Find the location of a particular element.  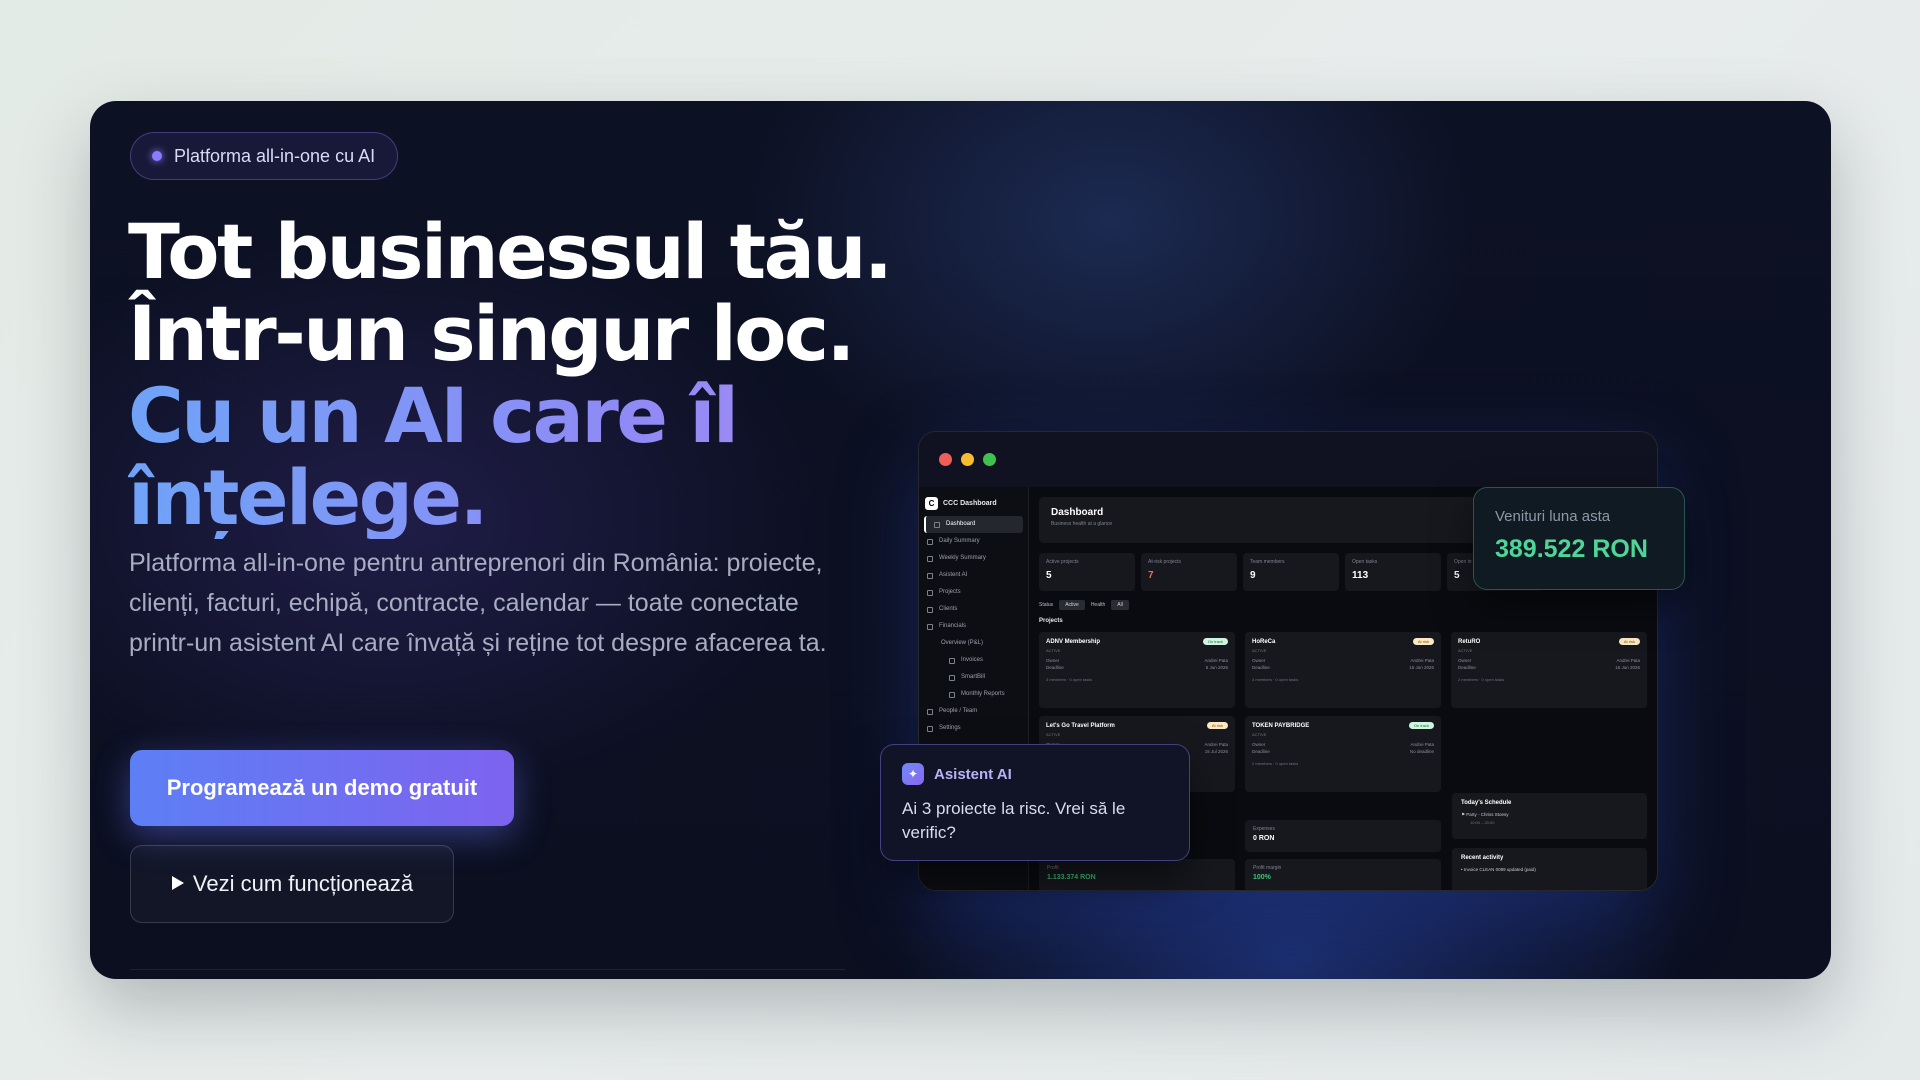

project-footer: 3 members · 0 open tasks is located at coordinates (1069, 679).